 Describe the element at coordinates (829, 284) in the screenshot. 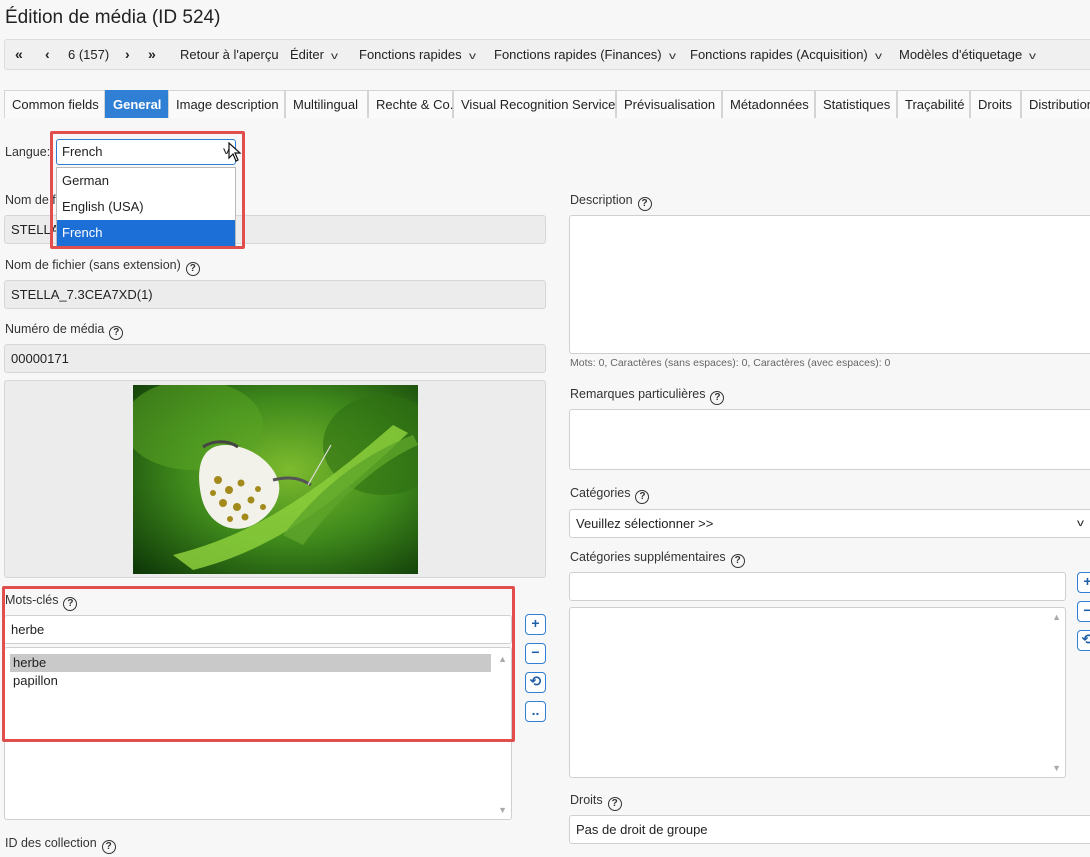

I see `description-field` at that location.